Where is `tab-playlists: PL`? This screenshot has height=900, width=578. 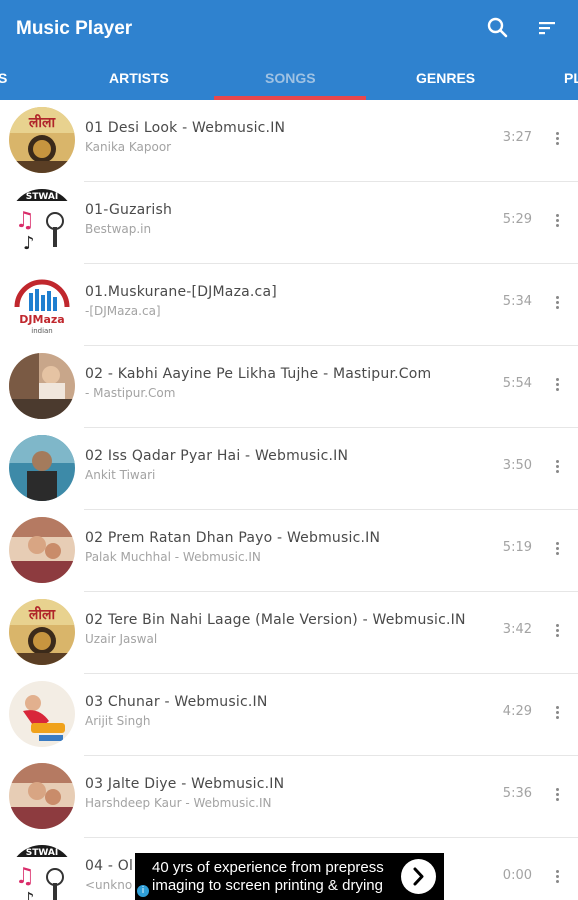 tab-playlists: PL is located at coordinates (571, 78).